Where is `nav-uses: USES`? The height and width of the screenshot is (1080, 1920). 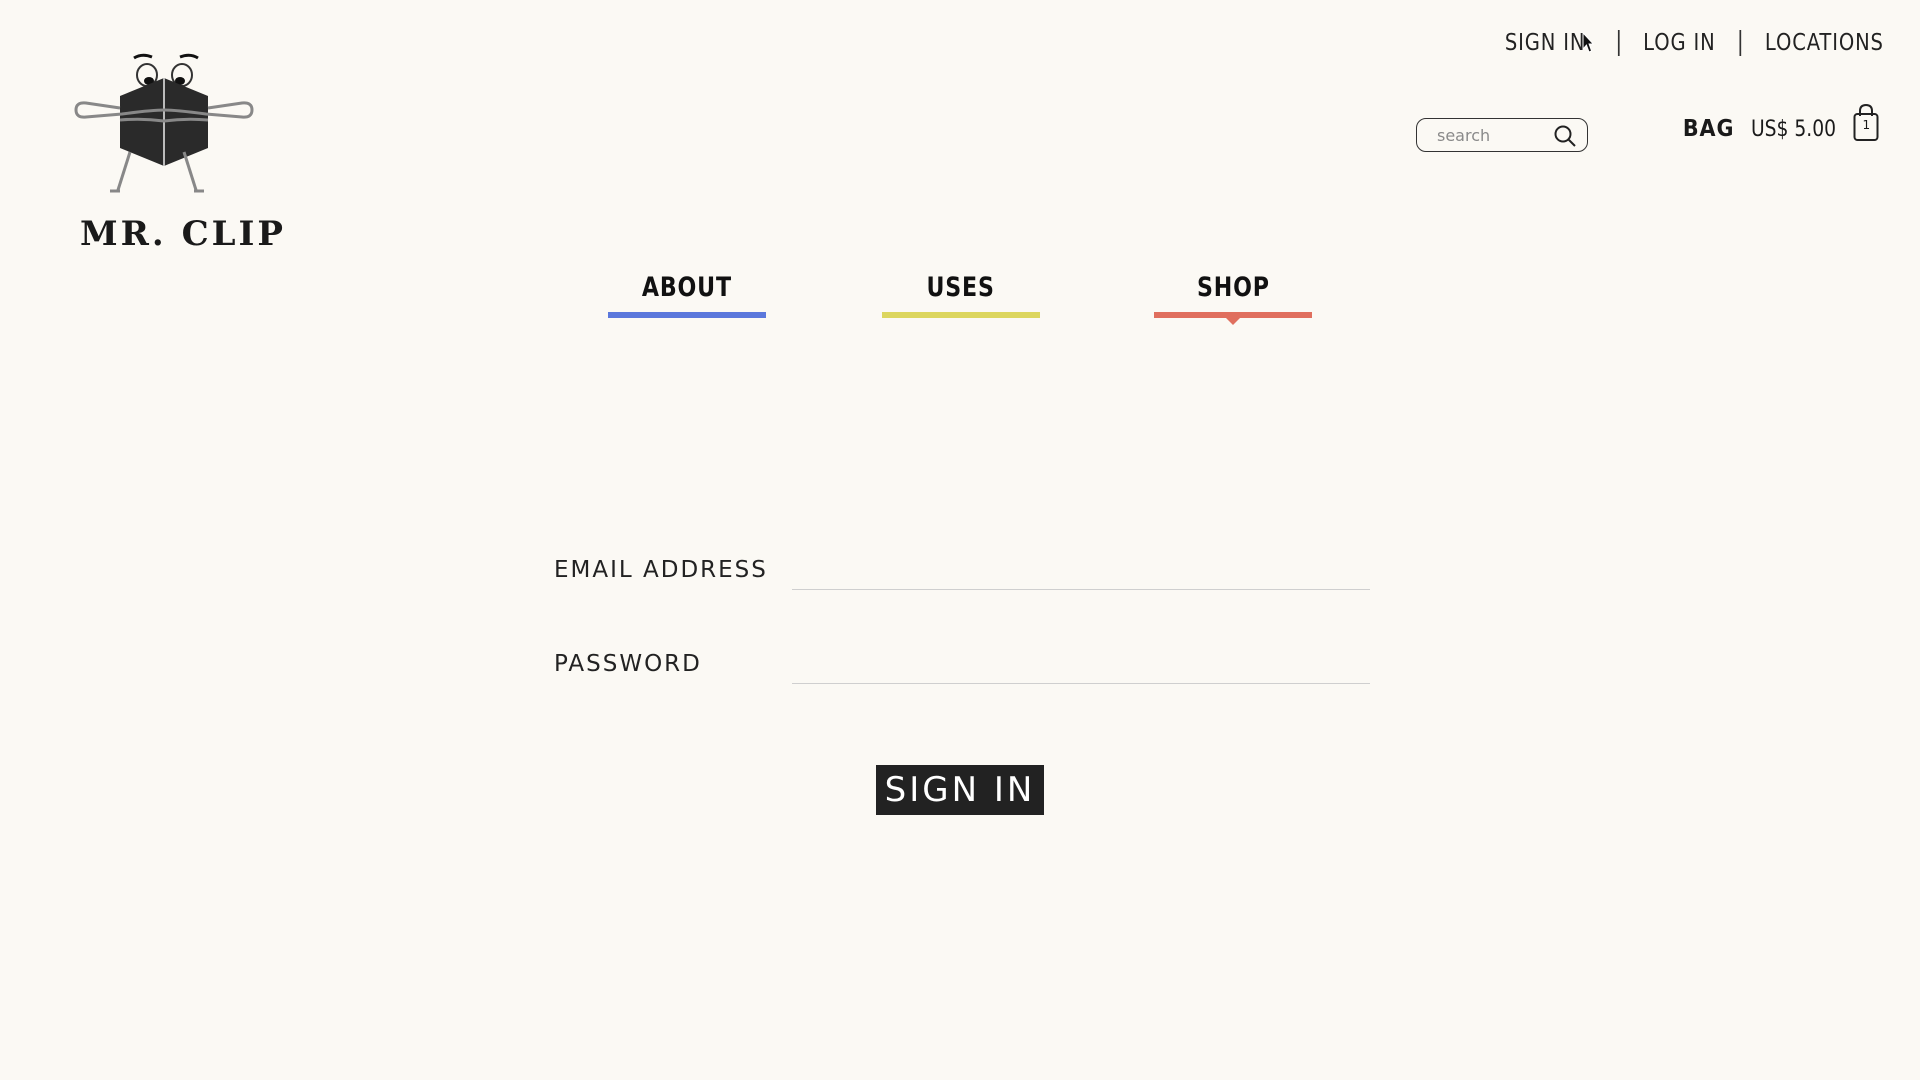 nav-uses: USES is located at coordinates (961, 295).